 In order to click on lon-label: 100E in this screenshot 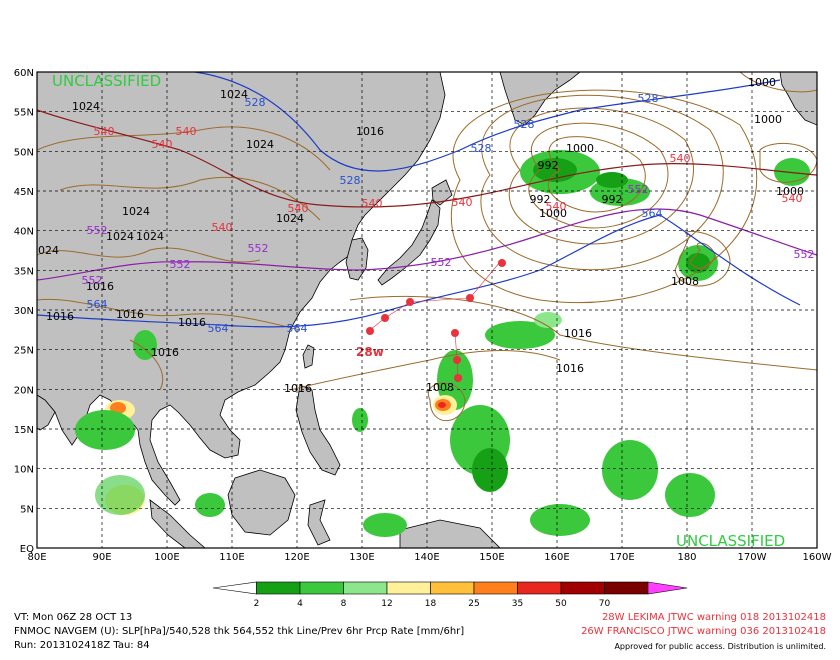, I will do `click(166, 557)`.